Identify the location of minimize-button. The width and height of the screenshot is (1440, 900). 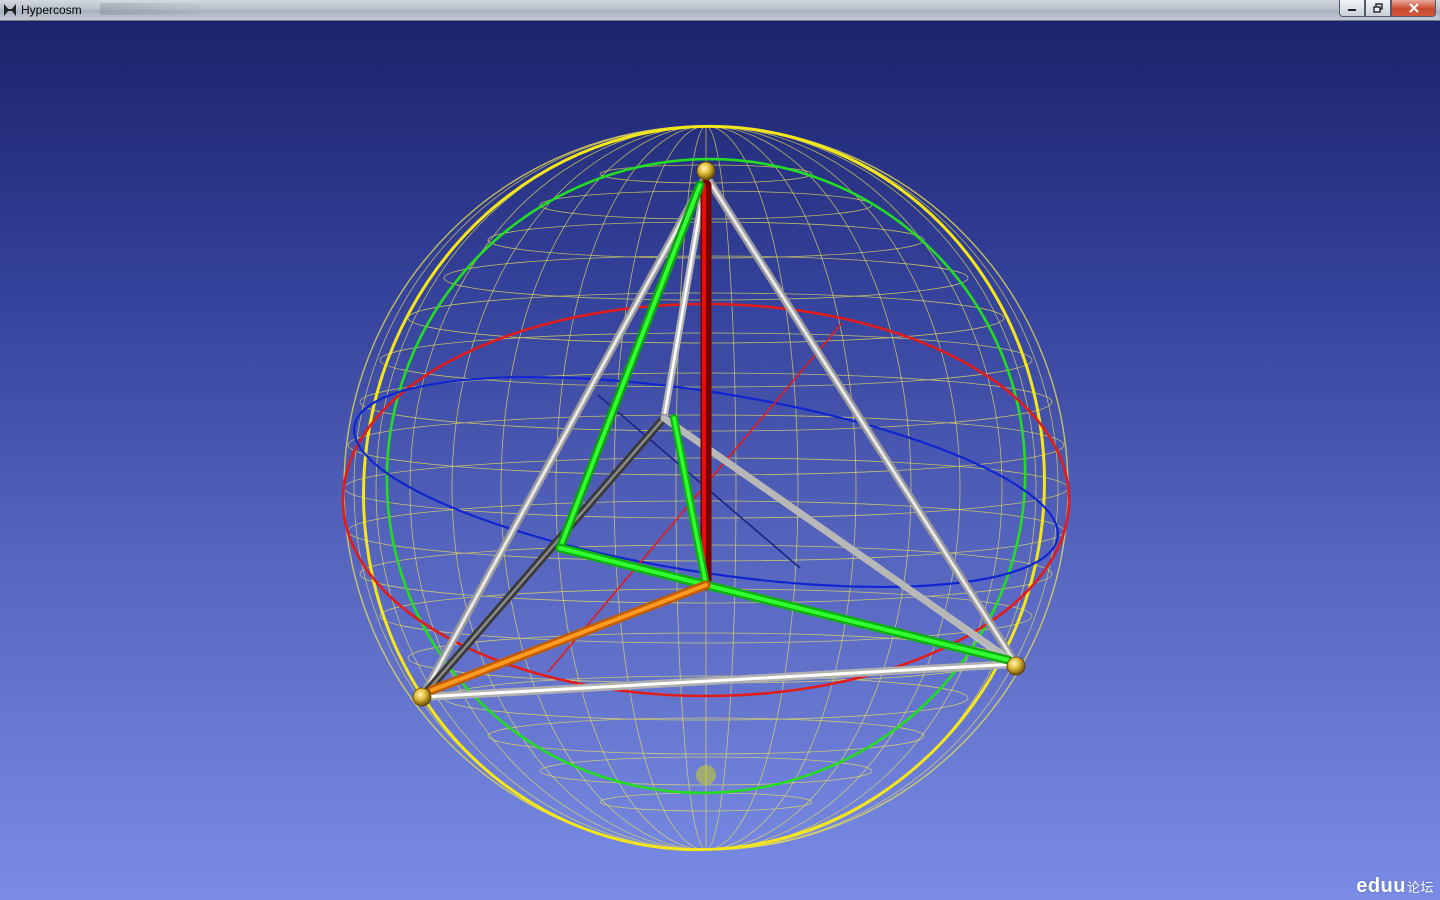
(1352, 8).